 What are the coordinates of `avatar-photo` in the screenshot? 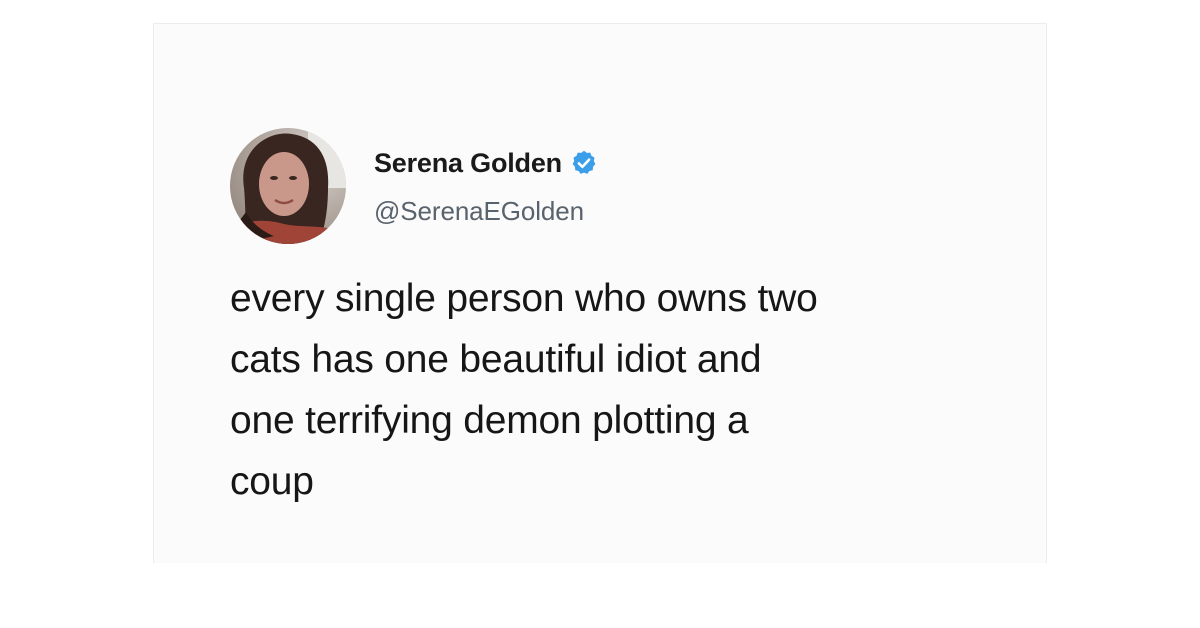 It's located at (288, 186).